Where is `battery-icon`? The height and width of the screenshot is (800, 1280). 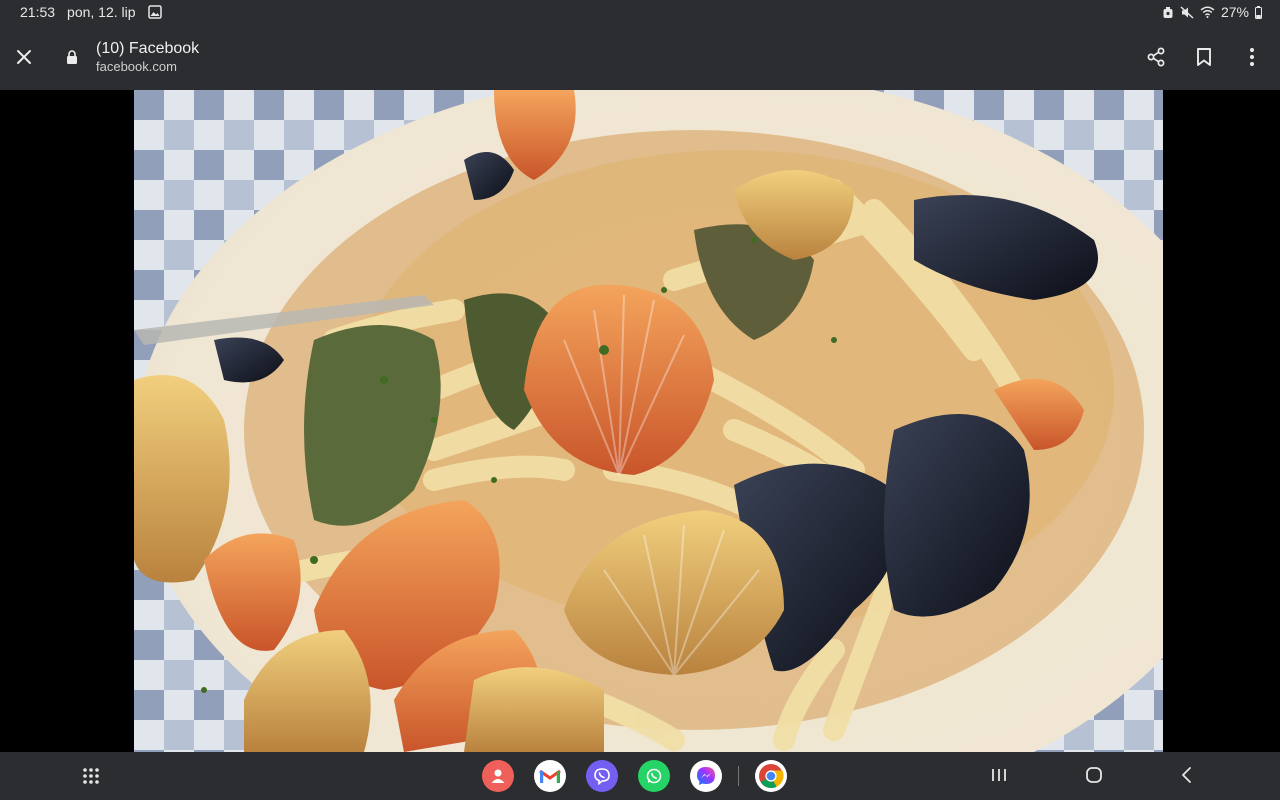
battery-icon is located at coordinates (1258, 12).